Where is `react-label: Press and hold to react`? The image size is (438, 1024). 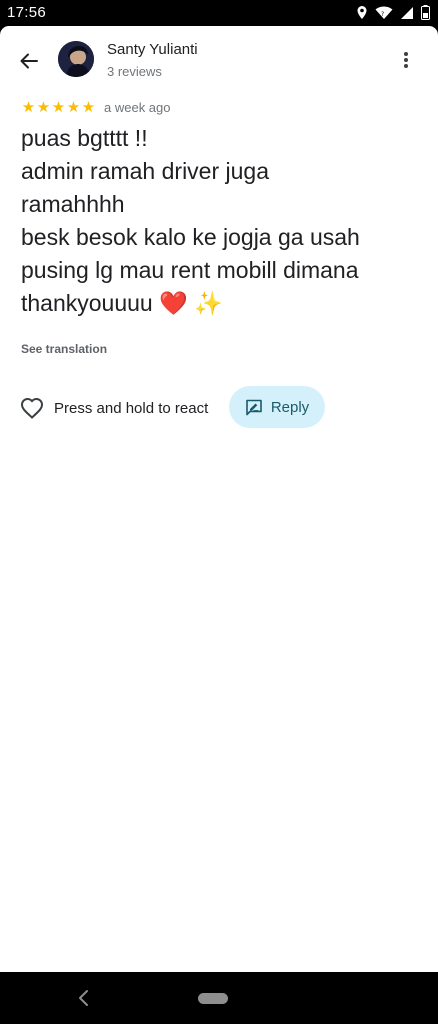
react-label: Press and hold to react is located at coordinates (131, 408).